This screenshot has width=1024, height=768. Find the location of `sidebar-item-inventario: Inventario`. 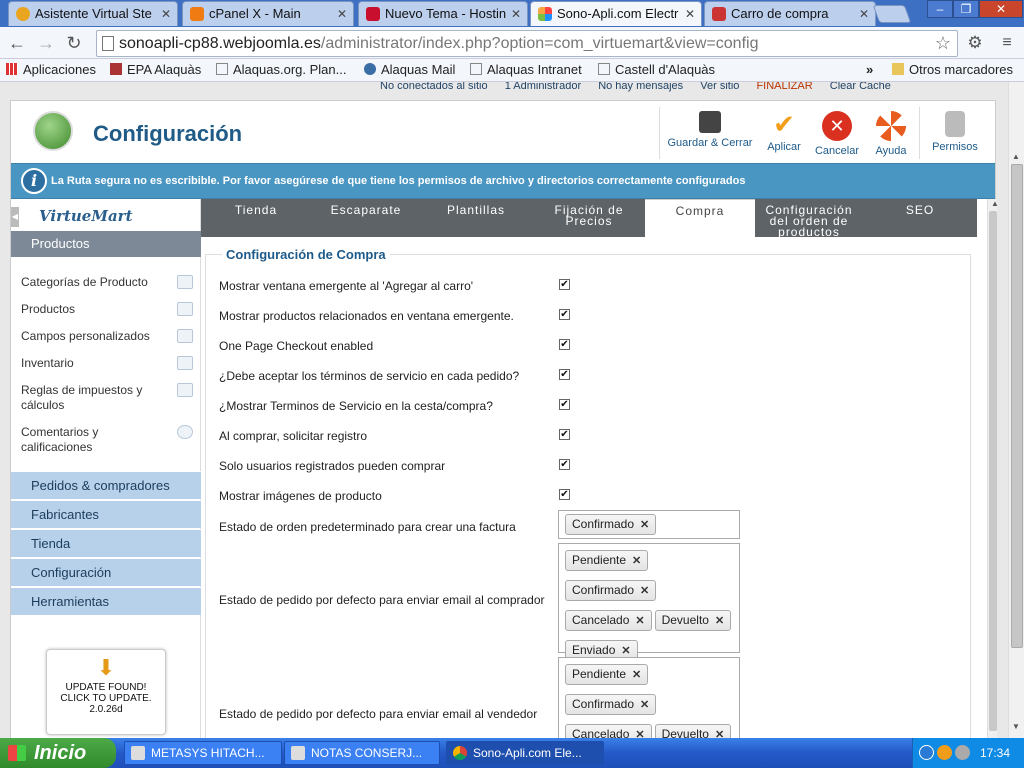

sidebar-item-inventario: Inventario is located at coordinates (107, 363).